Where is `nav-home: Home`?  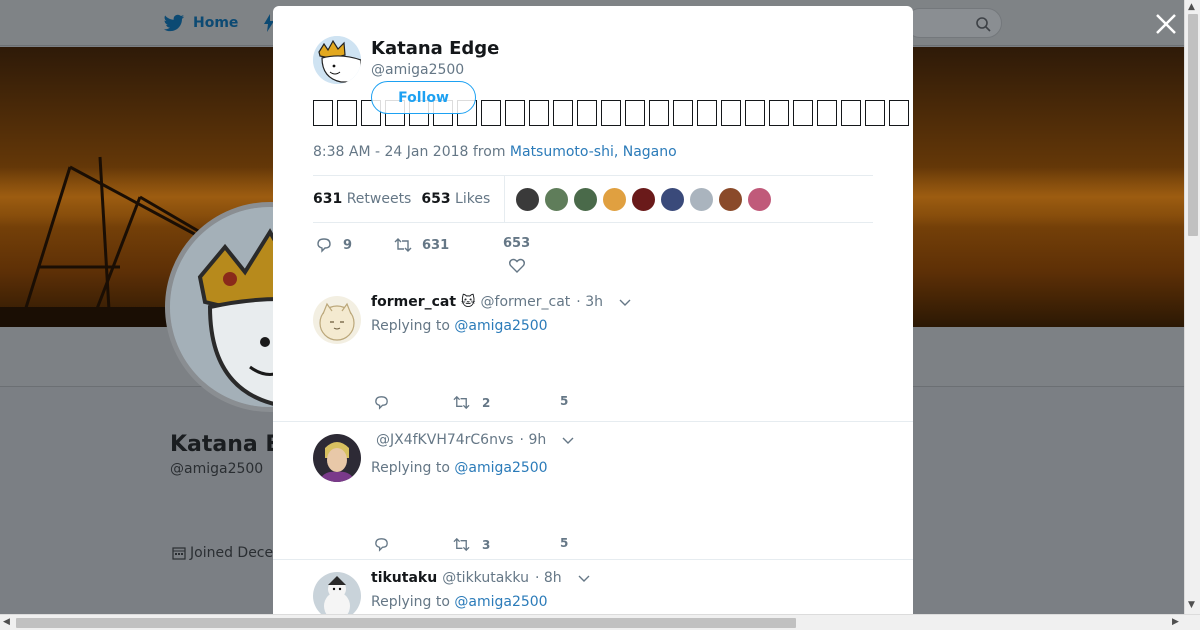 nav-home: Home is located at coordinates (200, 23).